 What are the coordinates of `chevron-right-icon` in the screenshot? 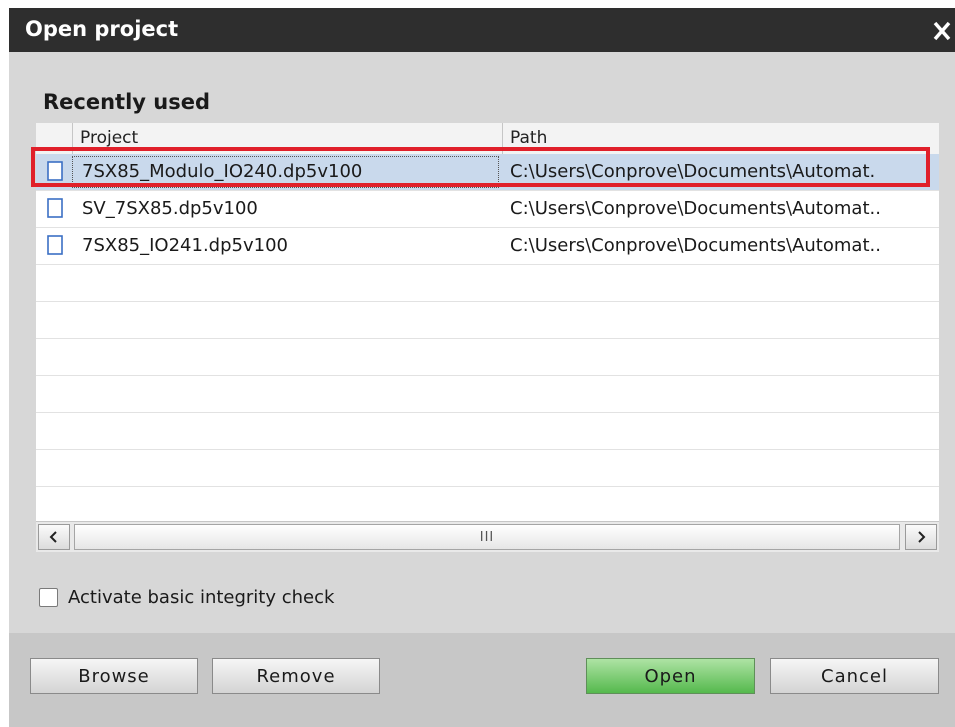 It's located at (922, 537).